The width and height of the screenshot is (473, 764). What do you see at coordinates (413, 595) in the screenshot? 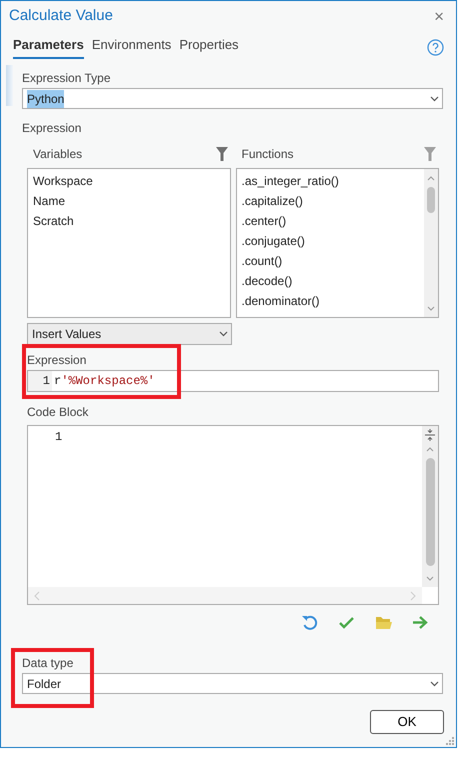
I see `scroll-right-icon` at bounding box center [413, 595].